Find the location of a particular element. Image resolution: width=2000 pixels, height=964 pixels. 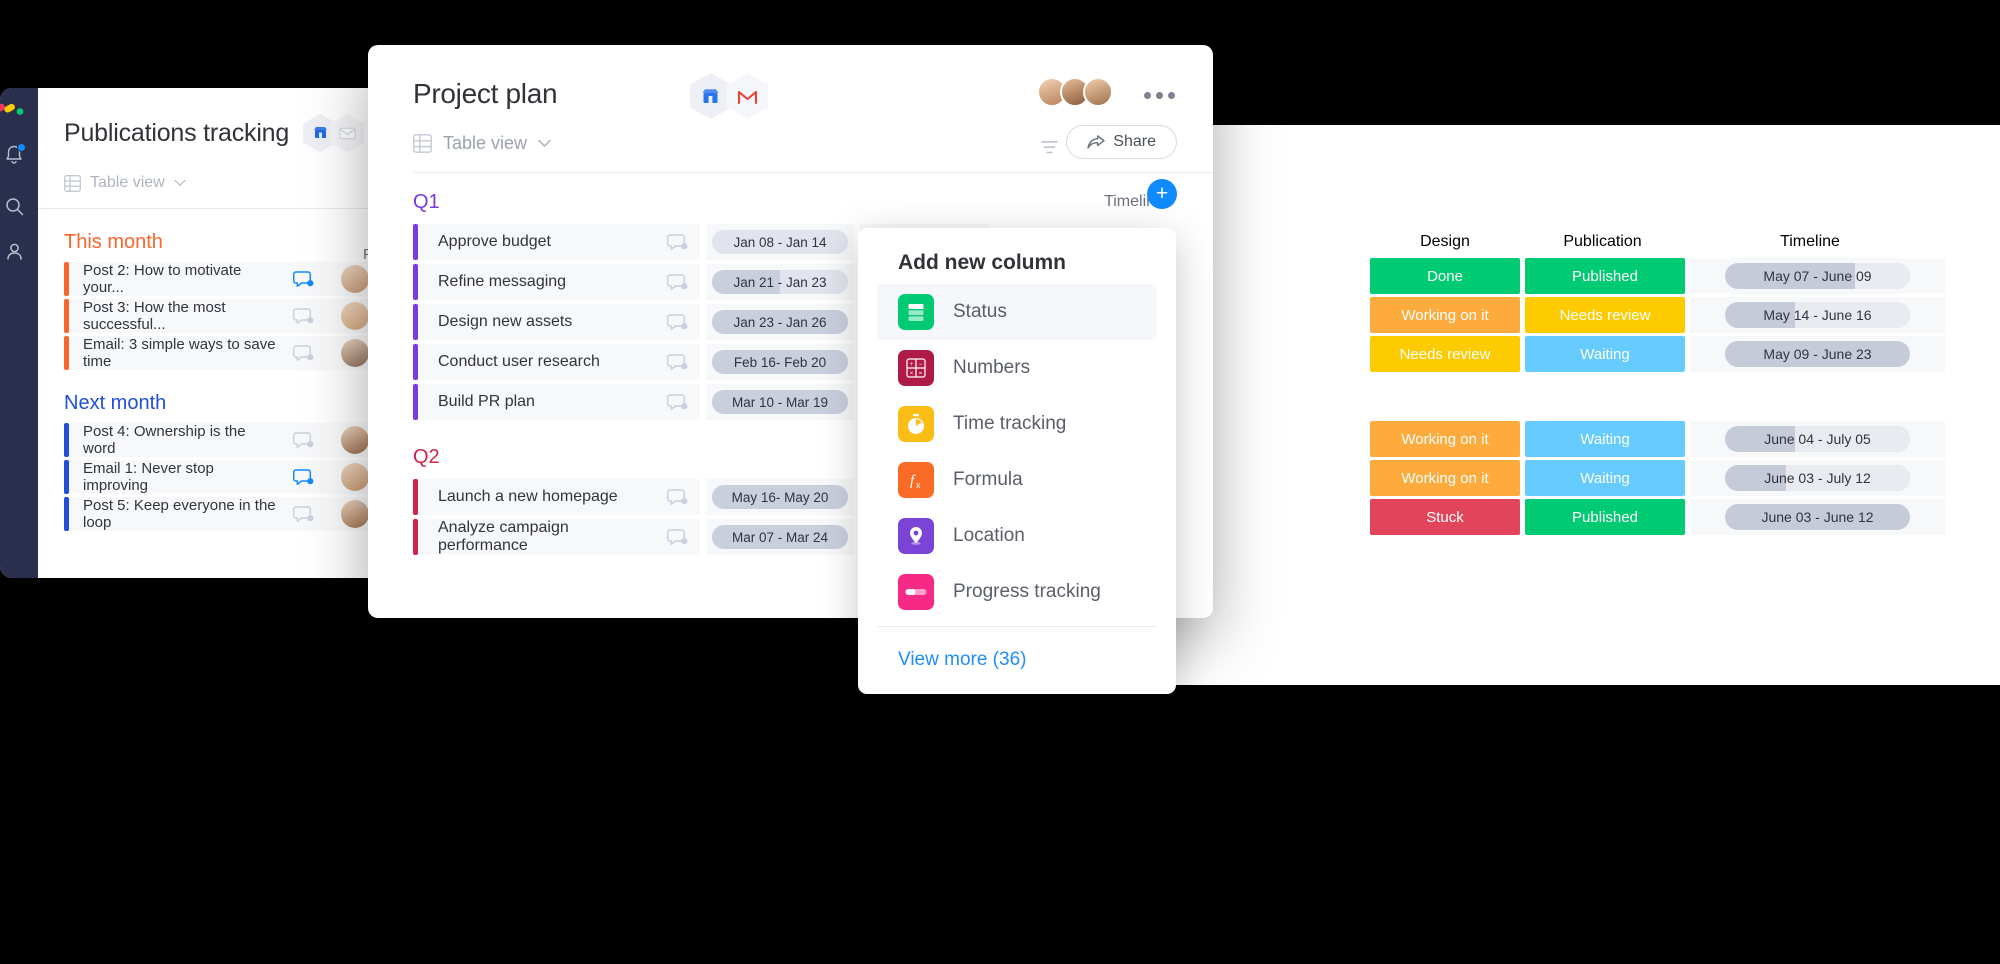

row-timeline-cell: May 07 - June 09 is located at coordinates (1817, 276).